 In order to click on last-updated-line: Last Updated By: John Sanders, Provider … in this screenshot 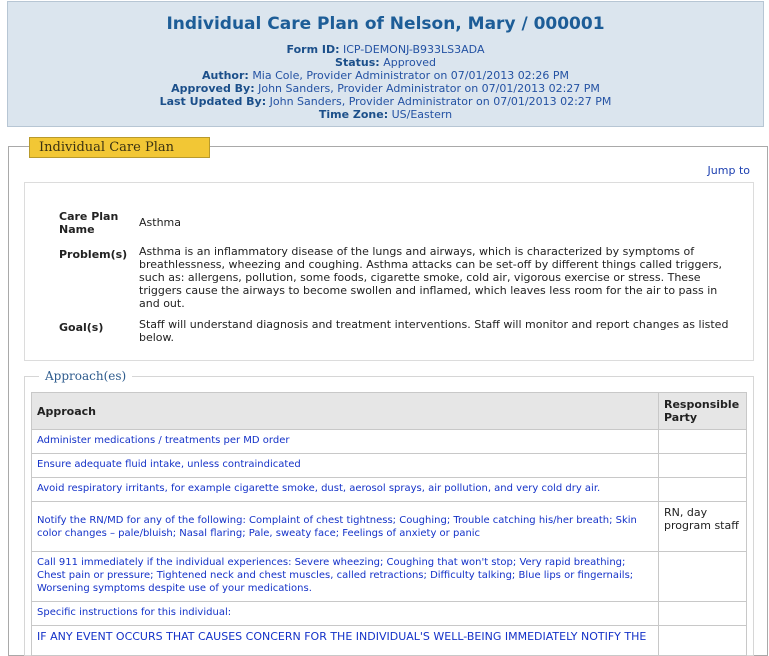, I will do `click(385, 101)`.